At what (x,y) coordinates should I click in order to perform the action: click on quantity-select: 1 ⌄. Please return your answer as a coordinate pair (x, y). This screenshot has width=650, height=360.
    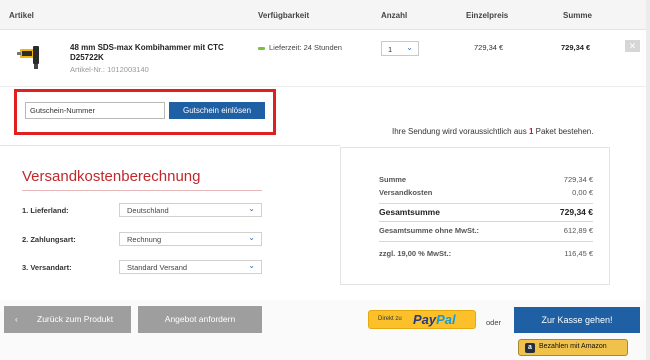
    Looking at the image, I should click on (400, 48).